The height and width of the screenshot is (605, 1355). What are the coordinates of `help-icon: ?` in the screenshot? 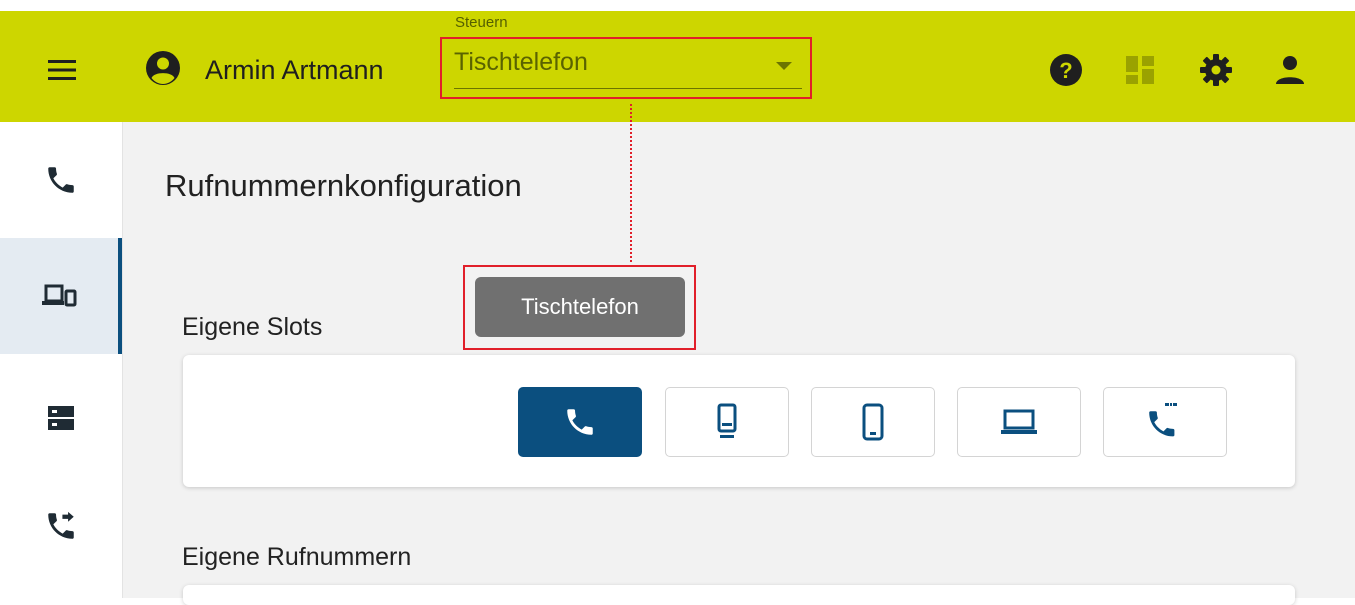 It's located at (1066, 70).